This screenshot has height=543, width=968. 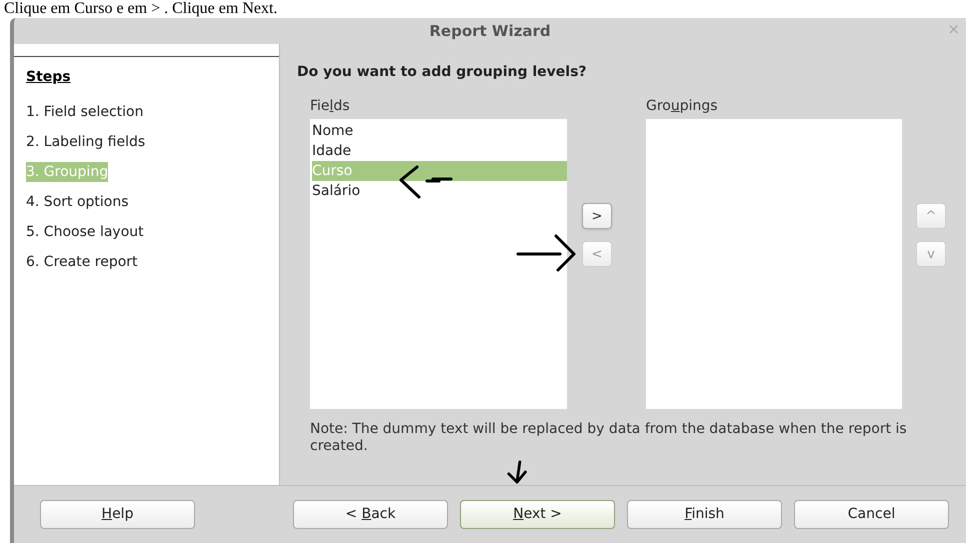 What do you see at coordinates (82, 262) in the screenshot?
I see `step-item: 6. Create report` at bounding box center [82, 262].